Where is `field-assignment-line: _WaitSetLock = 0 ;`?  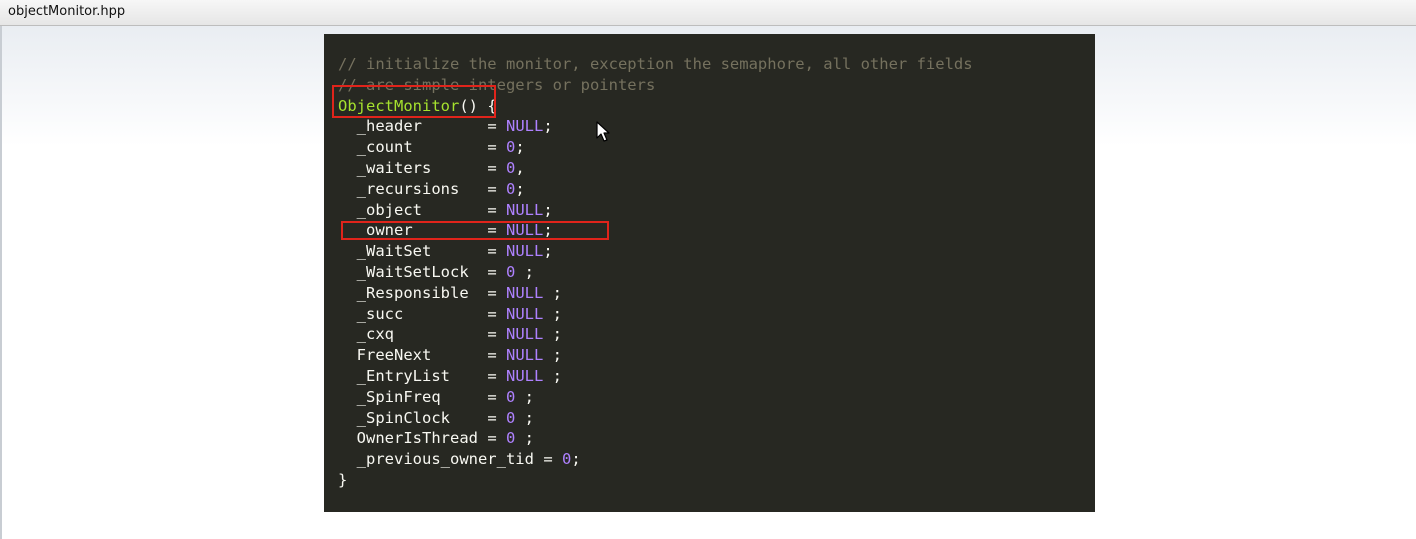 field-assignment-line: _WaitSetLock = 0 ; is located at coordinates (655, 272).